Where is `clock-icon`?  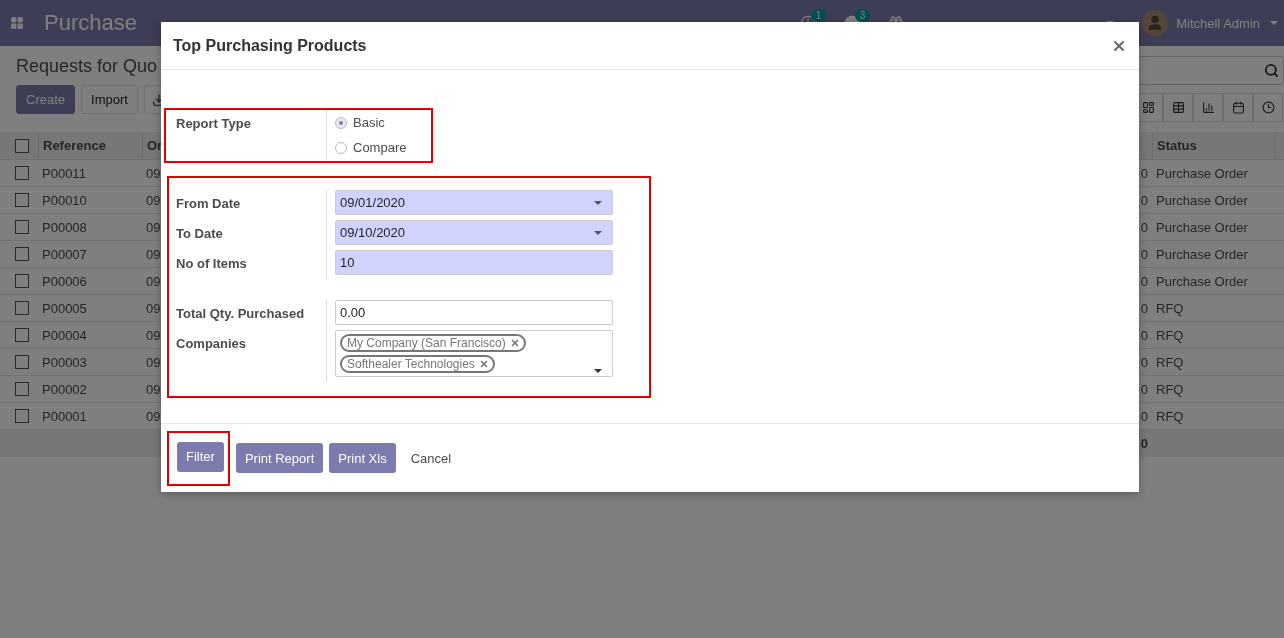 clock-icon is located at coordinates (1268, 107).